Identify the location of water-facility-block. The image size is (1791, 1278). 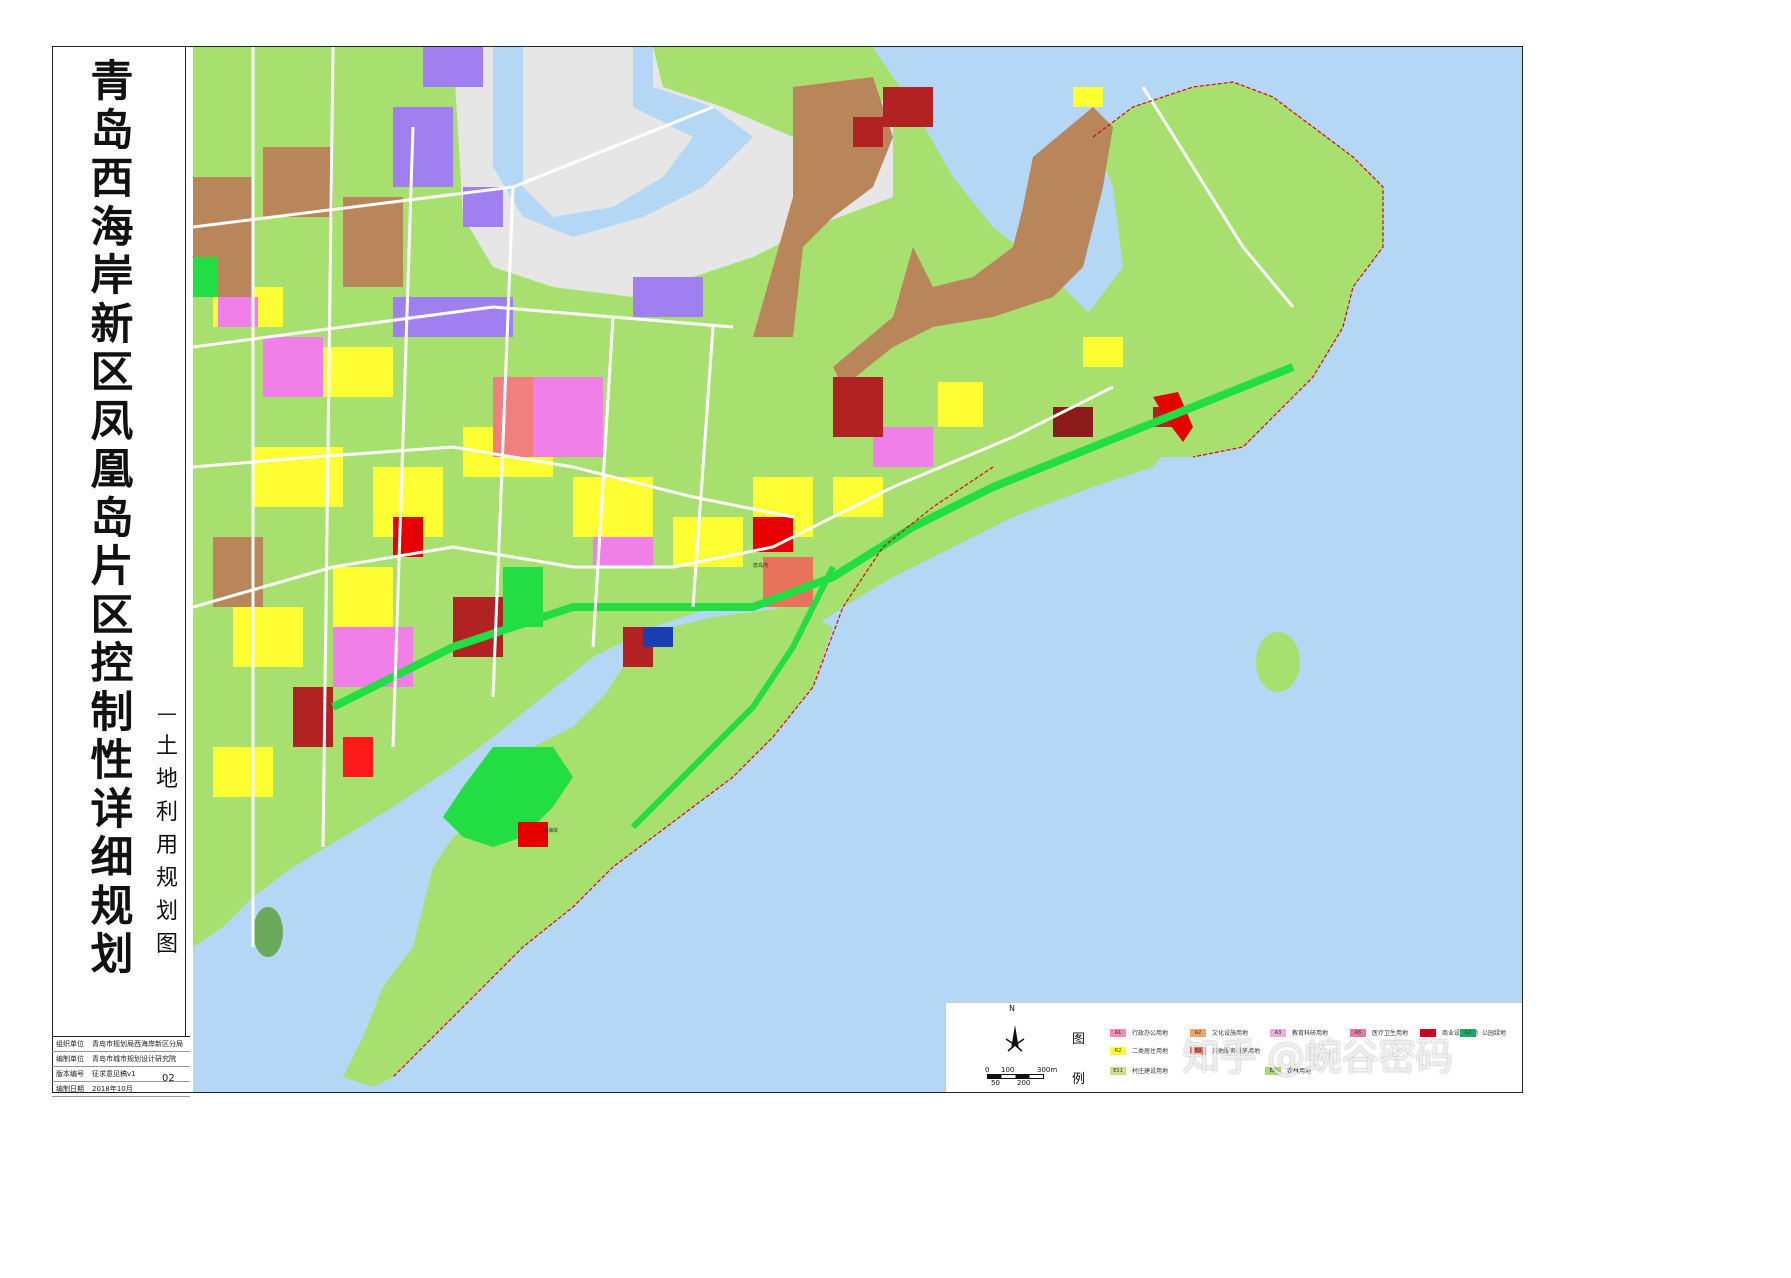
(658, 637).